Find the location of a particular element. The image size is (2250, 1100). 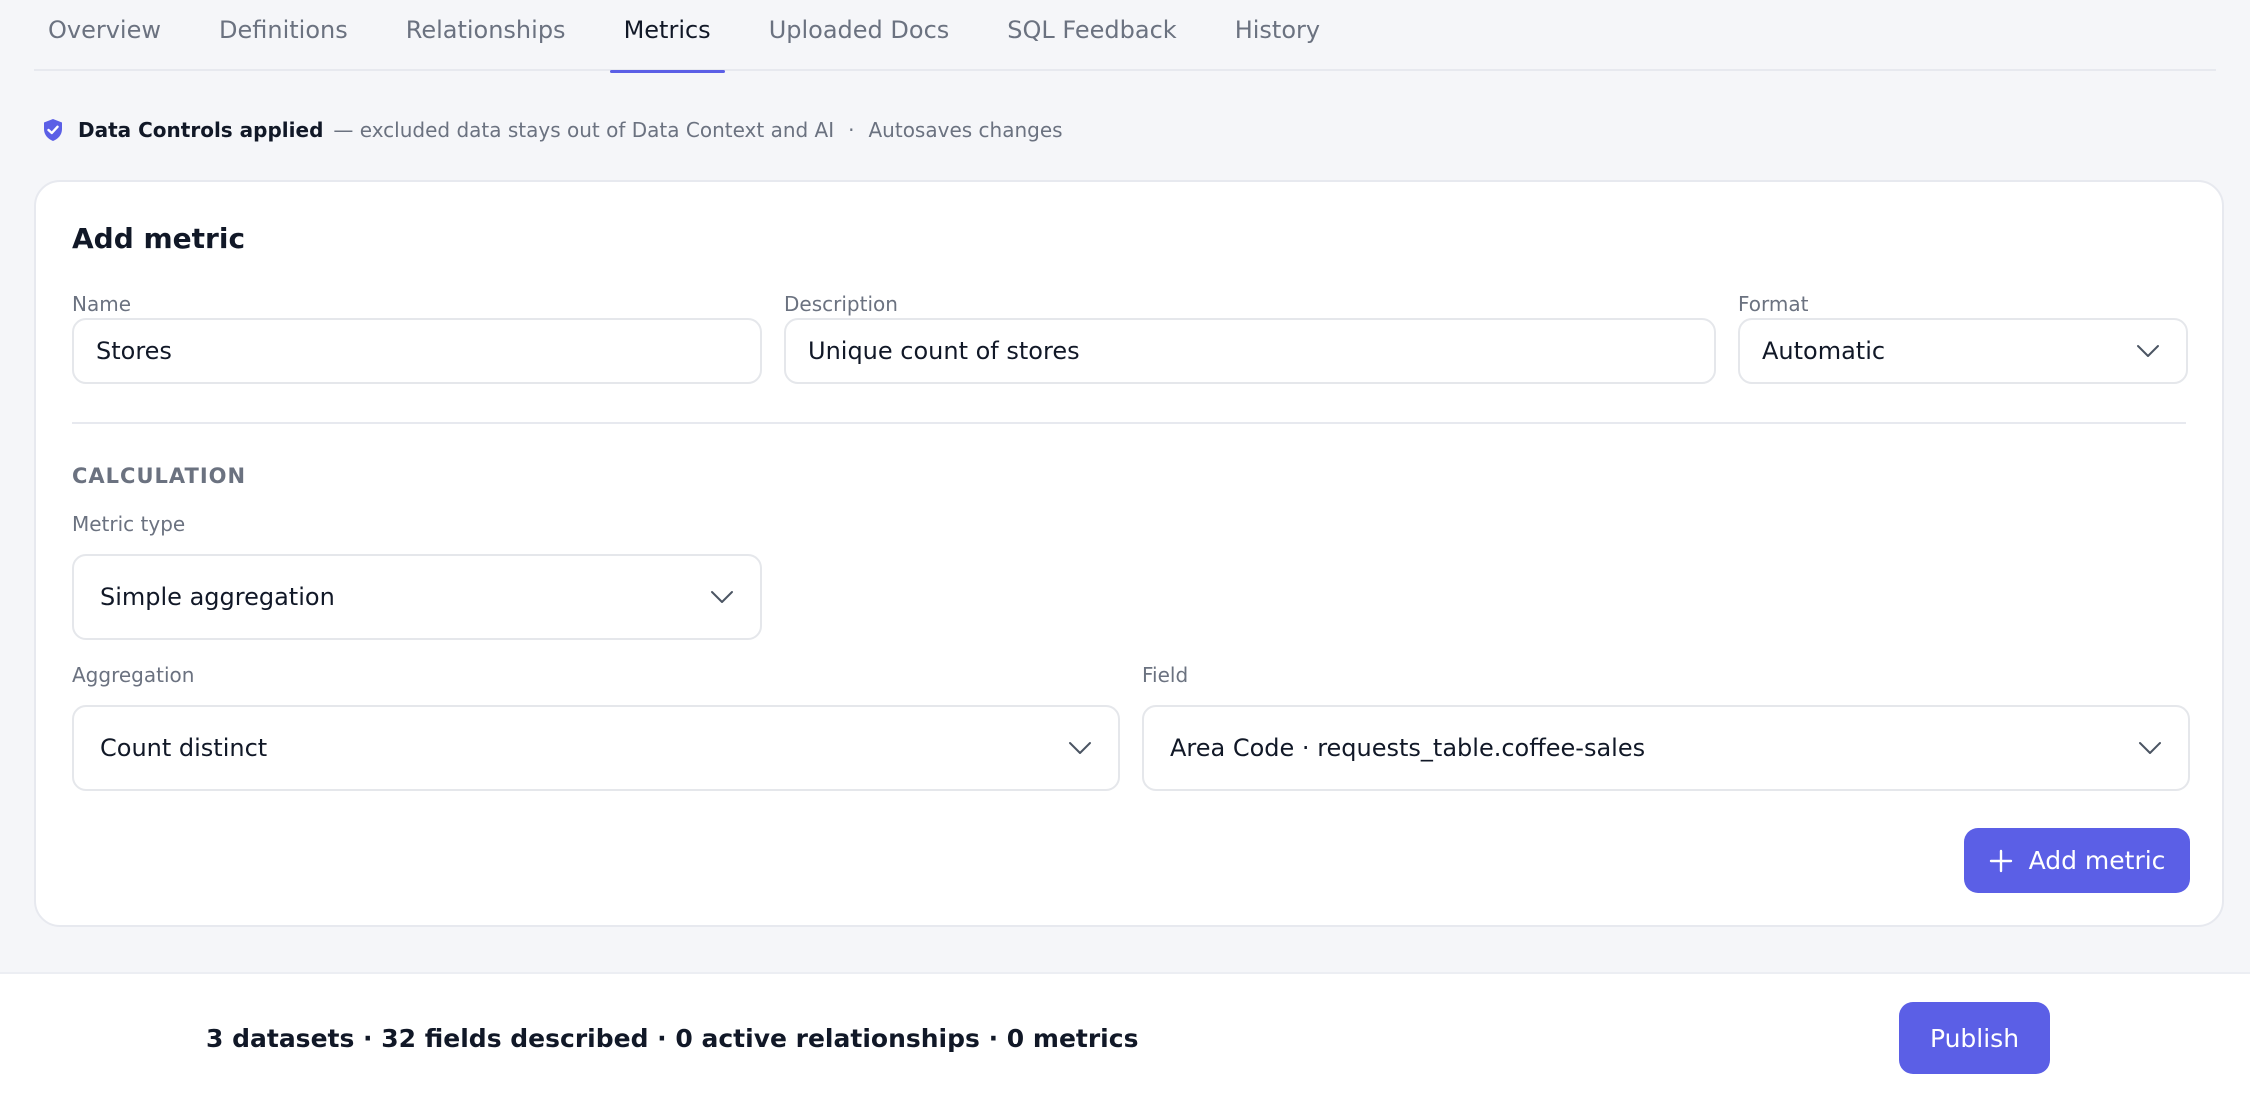

tab-sql-feedback: SQL Feedback is located at coordinates (1091, 35).